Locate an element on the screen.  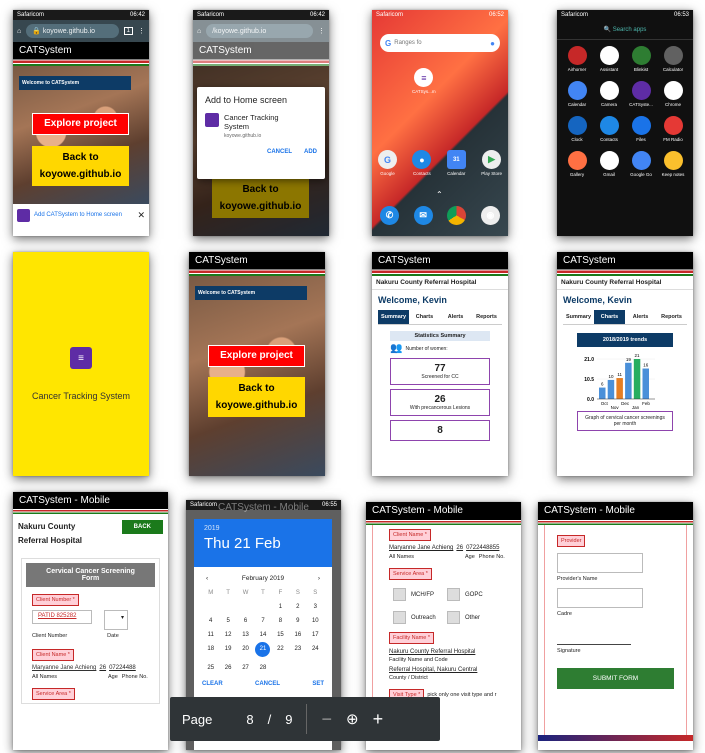
dock-app-google: G Google is located at coordinates (387, 163).